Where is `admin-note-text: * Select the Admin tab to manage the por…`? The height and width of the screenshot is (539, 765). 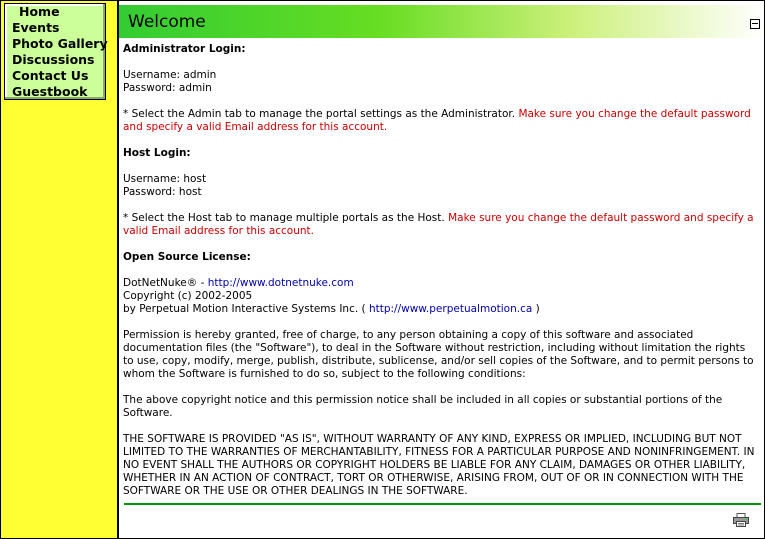
admin-note-text: * Select the Admin tab to manage the por… is located at coordinates (321, 114).